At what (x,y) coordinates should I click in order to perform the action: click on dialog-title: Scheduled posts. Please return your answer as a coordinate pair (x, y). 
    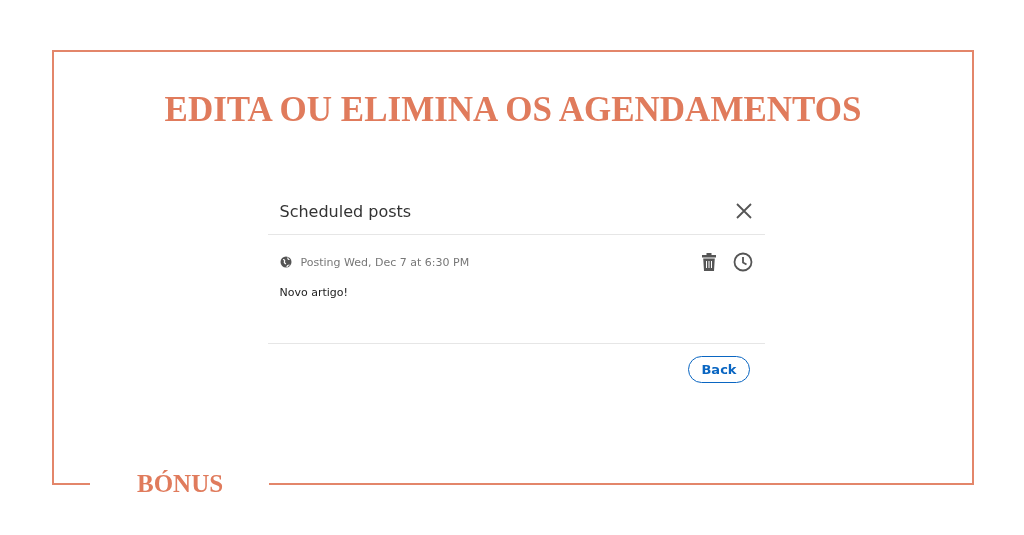
    Looking at the image, I should click on (345, 211).